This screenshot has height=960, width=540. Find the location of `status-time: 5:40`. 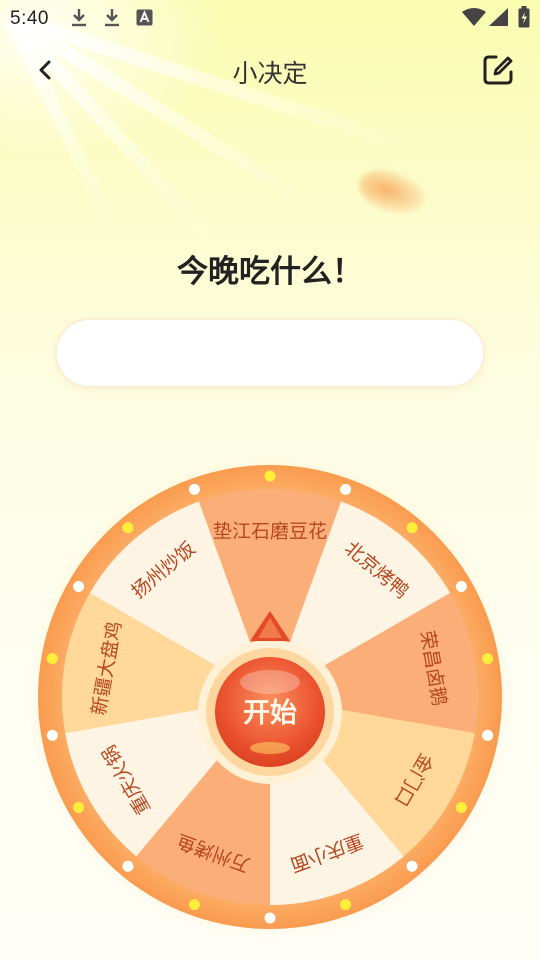

status-time: 5:40 is located at coordinates (29, 18).